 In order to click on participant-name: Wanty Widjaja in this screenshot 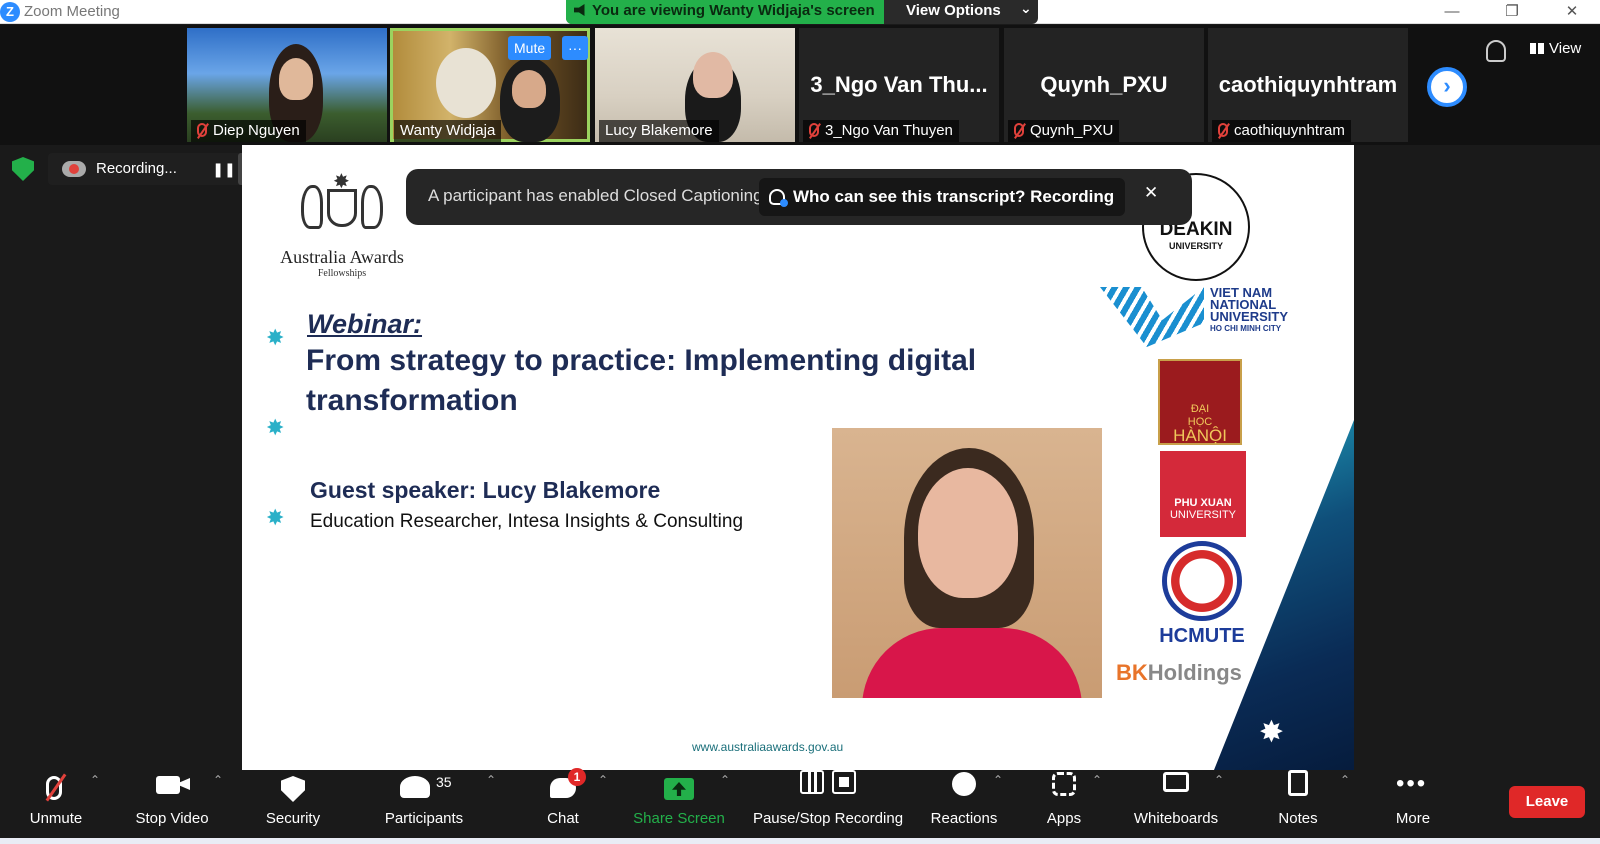, I will do `click(448, 131)`.